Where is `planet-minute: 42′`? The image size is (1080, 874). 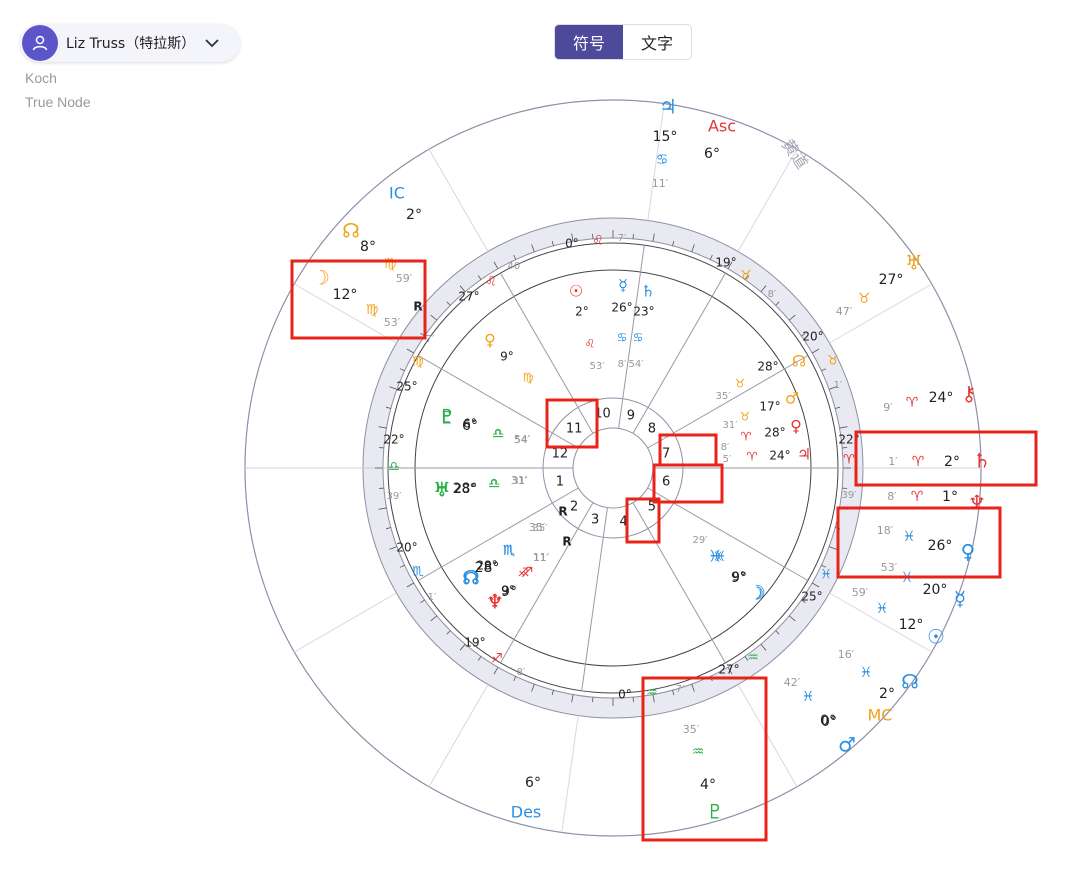 planet-minute: 42′ is located at coordinates (792, 682).